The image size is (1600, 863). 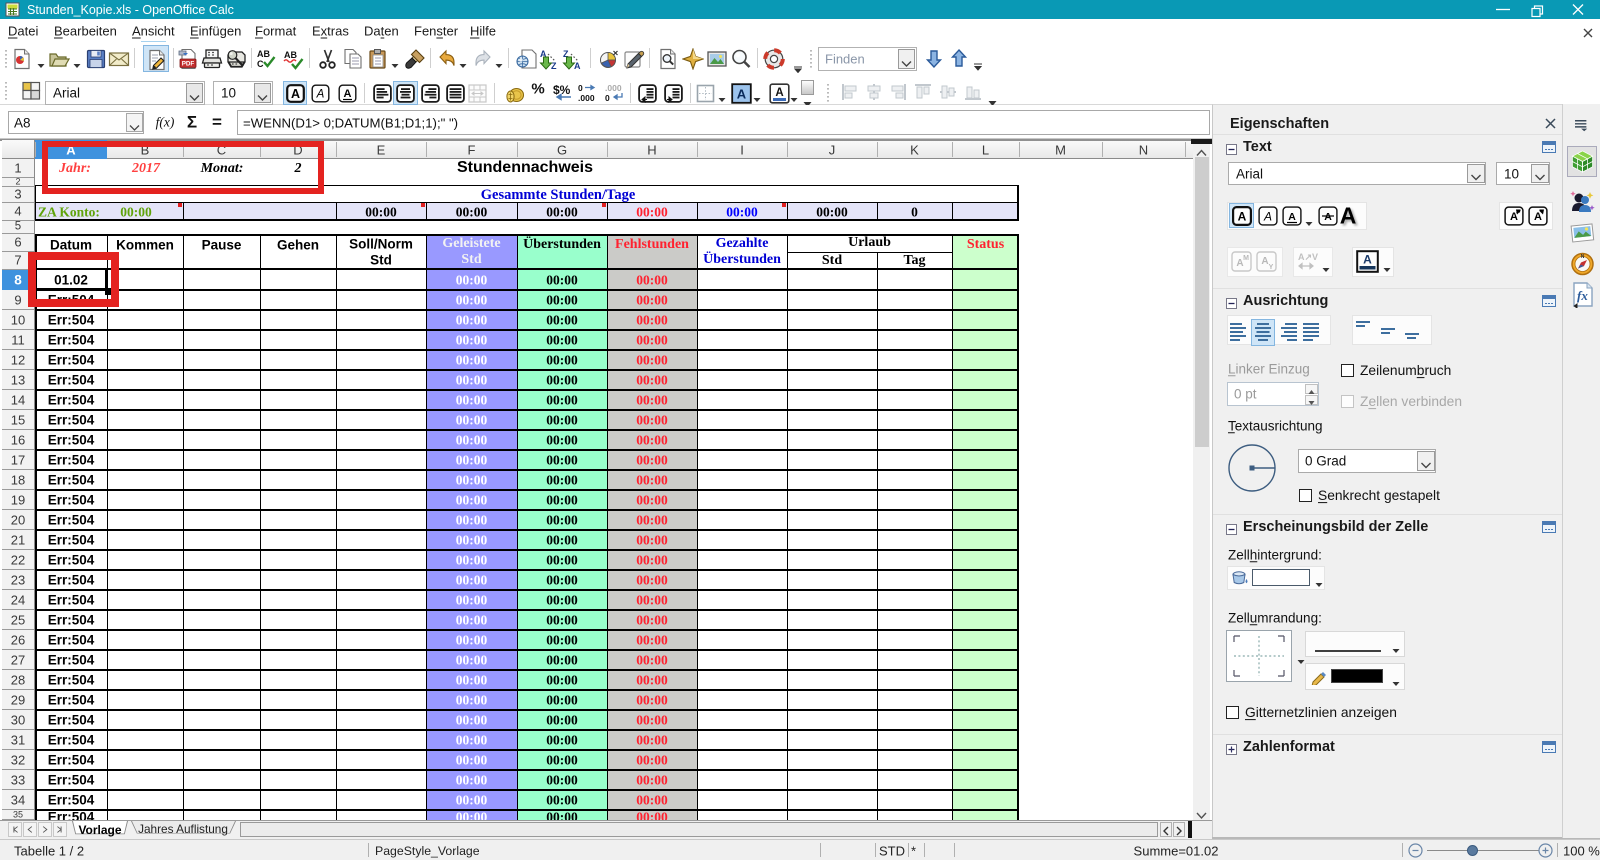 What do you see at coordinates (1246, 258) in the screenshot?
I see `svg-text: M` at bounding box center [1246, 258].